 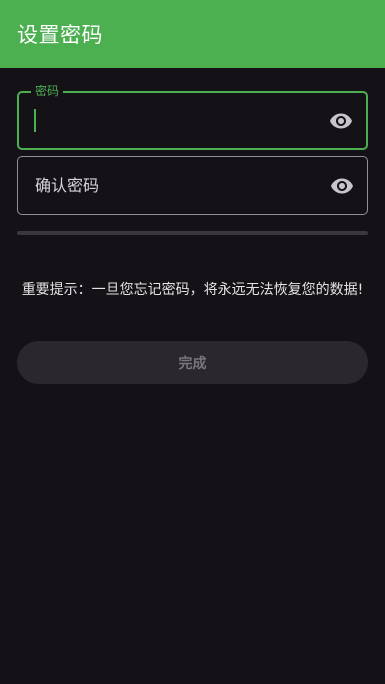 What do you see at coordinates (192, 116) in the screenshot?
I see `password-field: 密码` at bounding box center [192, 116].